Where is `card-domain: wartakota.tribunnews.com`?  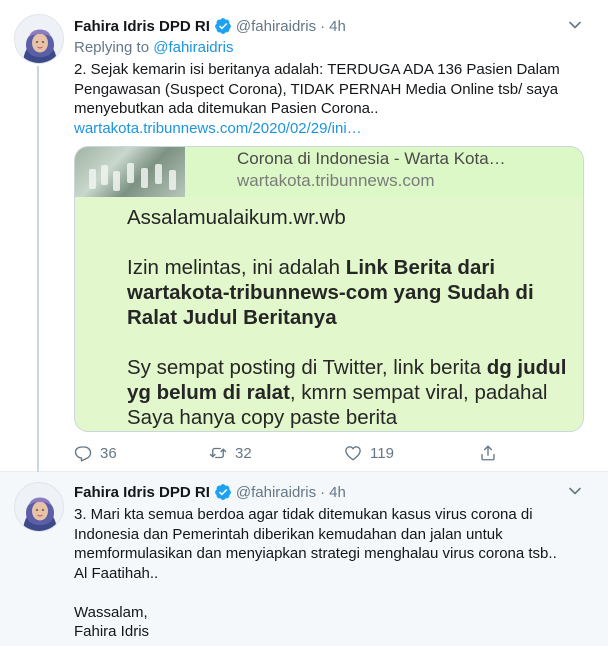 card-domain: wartakota.tribunnews.com is located at coordinates (336, 180).